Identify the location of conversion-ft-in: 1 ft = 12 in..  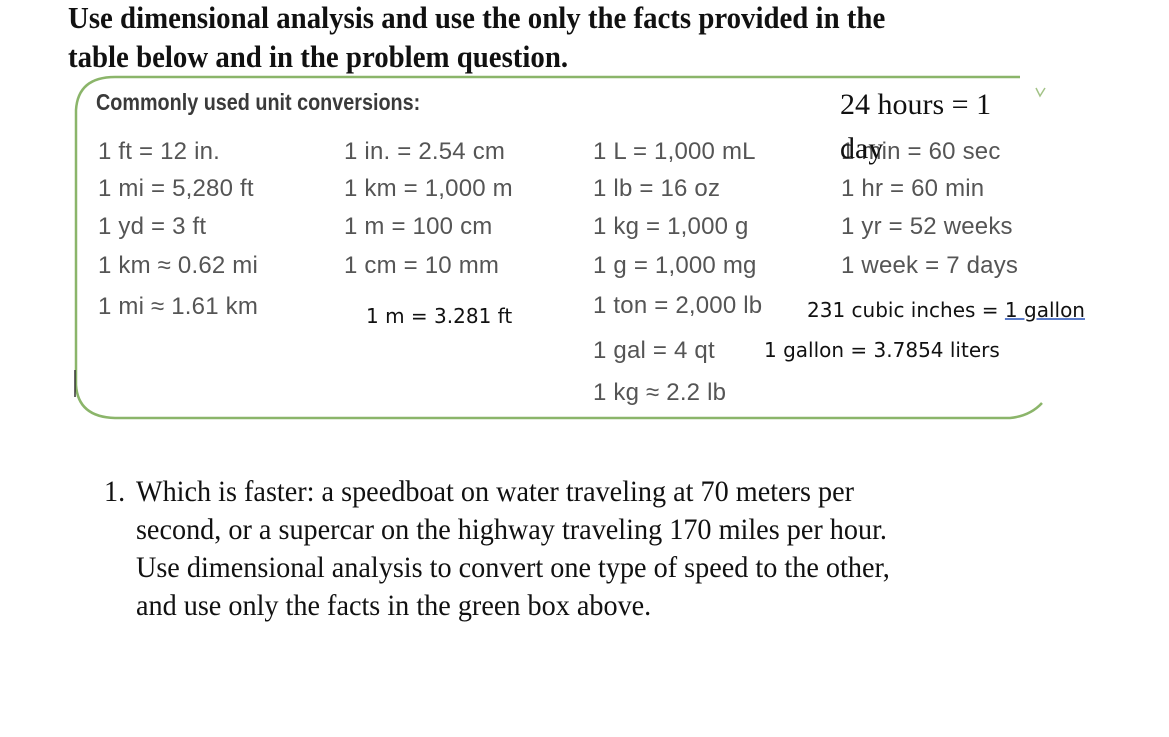
(159, 151).